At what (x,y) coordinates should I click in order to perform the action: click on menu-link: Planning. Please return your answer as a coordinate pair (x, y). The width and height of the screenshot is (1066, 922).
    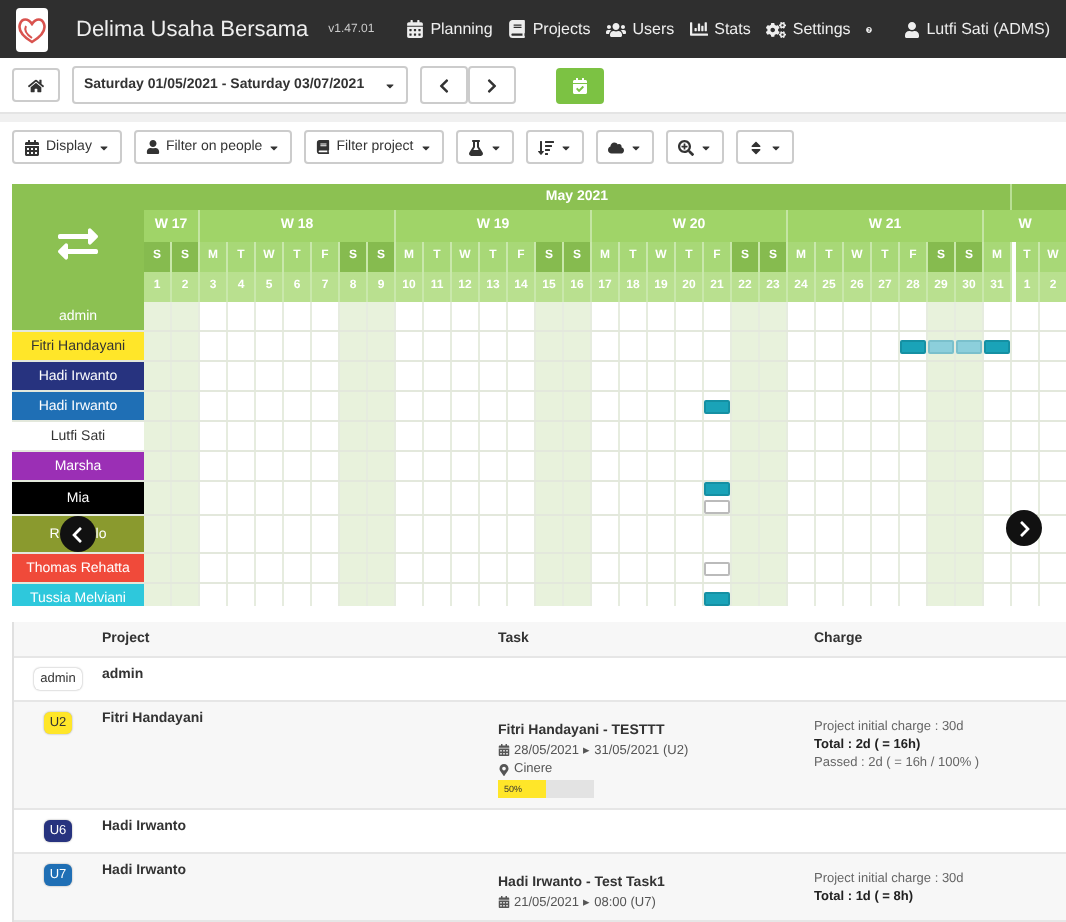
    Looking at the image, I should click on (449, 29).